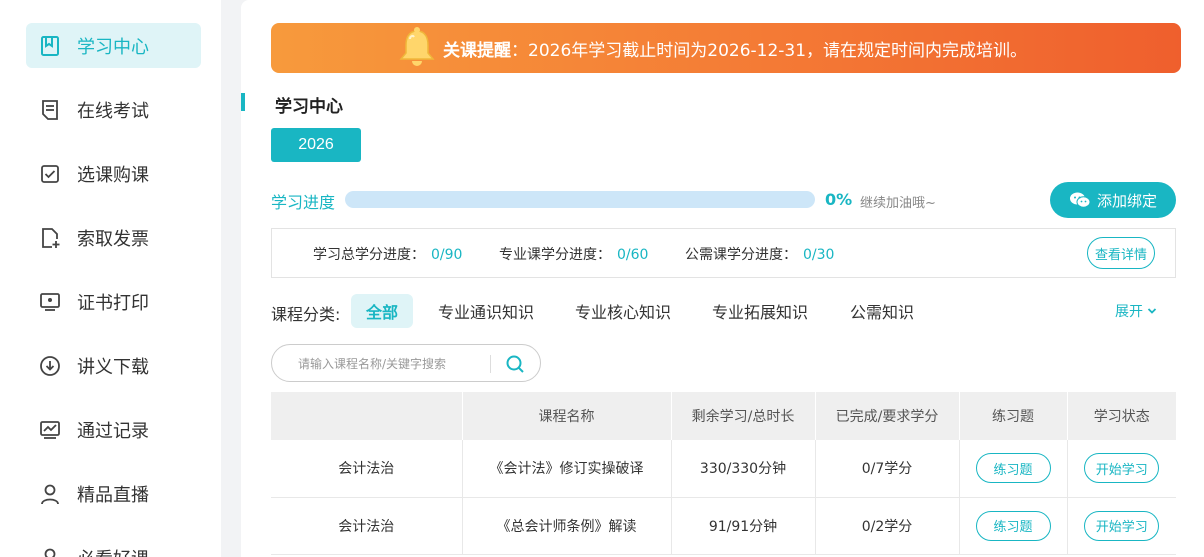 Image resolution: width=1204 pixels, height=557 pixels. Describe the element at coordinates (316, 145) in the screenshot. I see `year-button: 2026` at that location.